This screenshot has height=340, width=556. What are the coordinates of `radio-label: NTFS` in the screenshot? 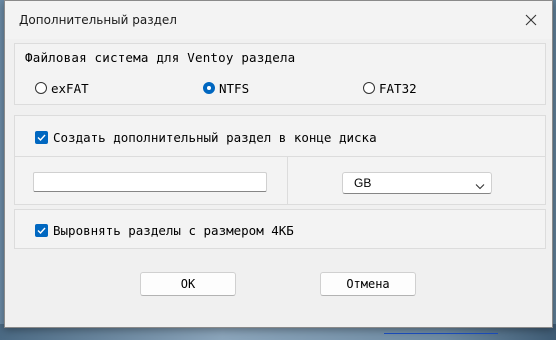 It's located at (234, 88).